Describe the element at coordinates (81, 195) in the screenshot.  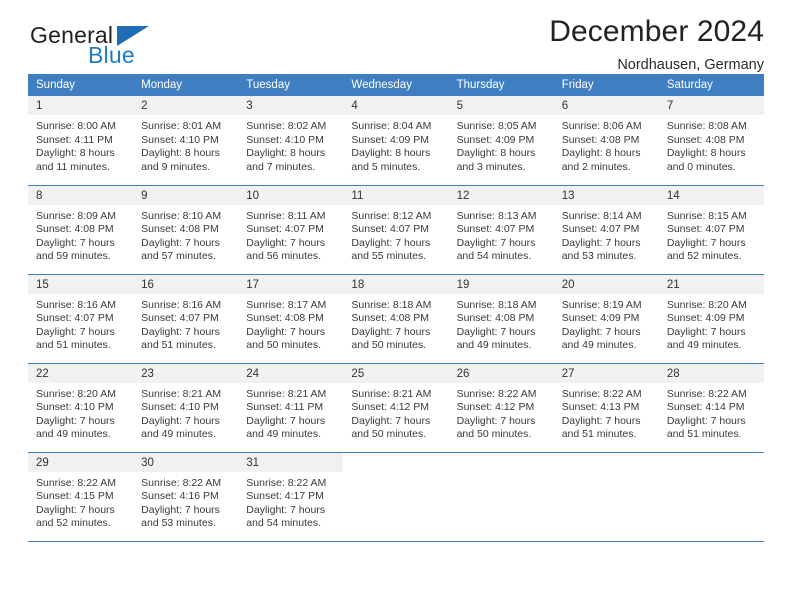
I see `day-number: 8` at that location.